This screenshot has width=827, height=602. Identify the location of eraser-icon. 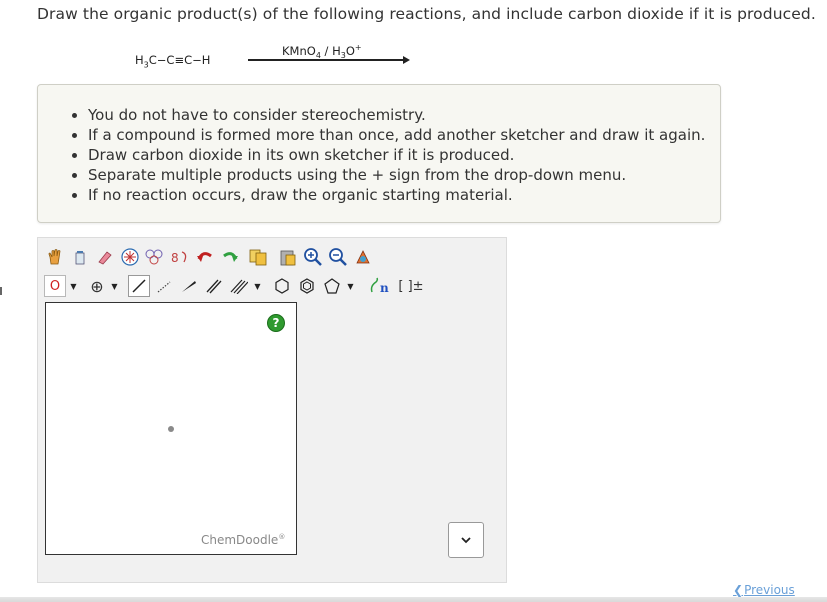
(105, 257).